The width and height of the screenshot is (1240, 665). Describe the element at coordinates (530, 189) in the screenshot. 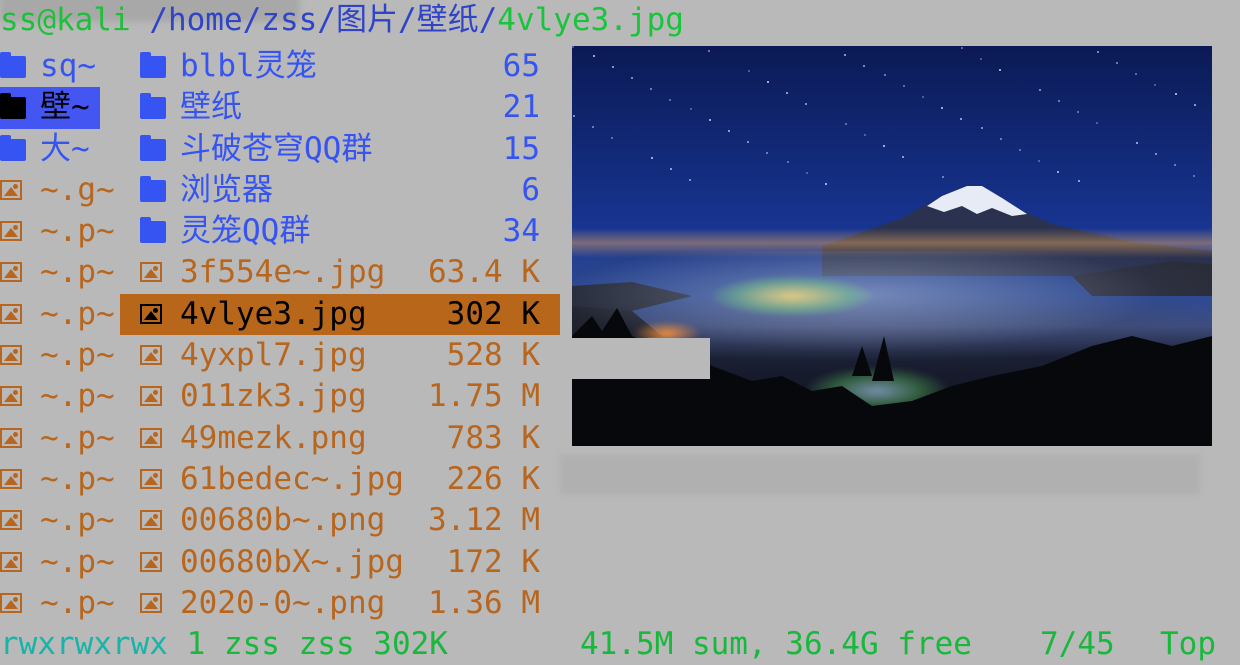

I see `item-size: 6` at that location.